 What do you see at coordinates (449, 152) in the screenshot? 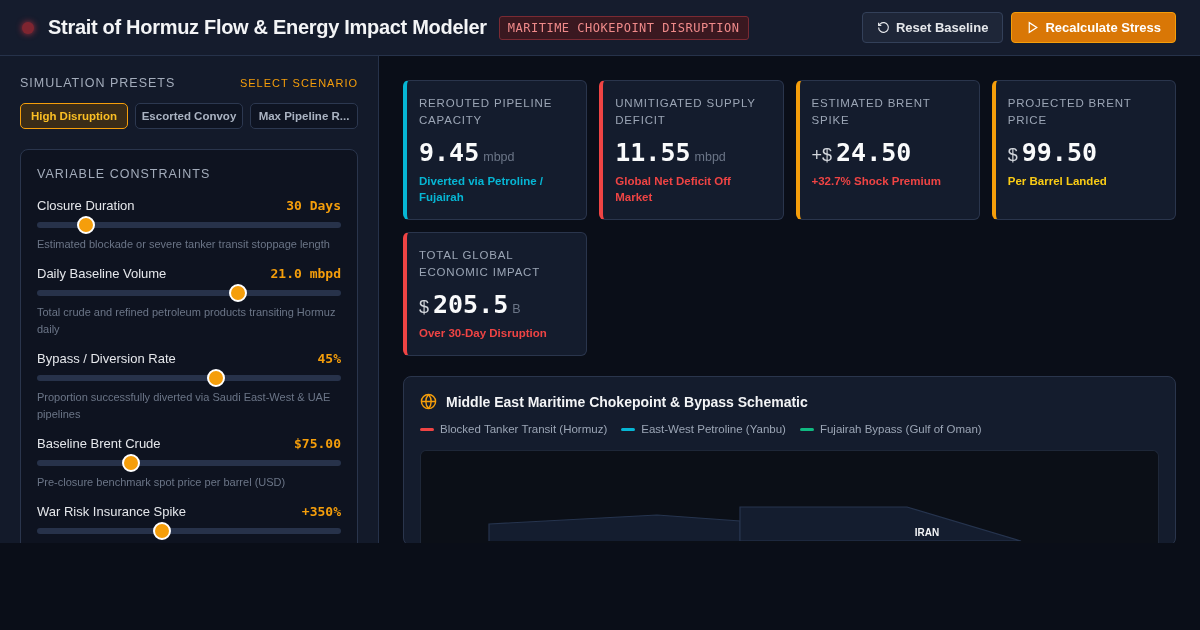
I see `metric-value: 9.45` at bounding box center [449, 152].